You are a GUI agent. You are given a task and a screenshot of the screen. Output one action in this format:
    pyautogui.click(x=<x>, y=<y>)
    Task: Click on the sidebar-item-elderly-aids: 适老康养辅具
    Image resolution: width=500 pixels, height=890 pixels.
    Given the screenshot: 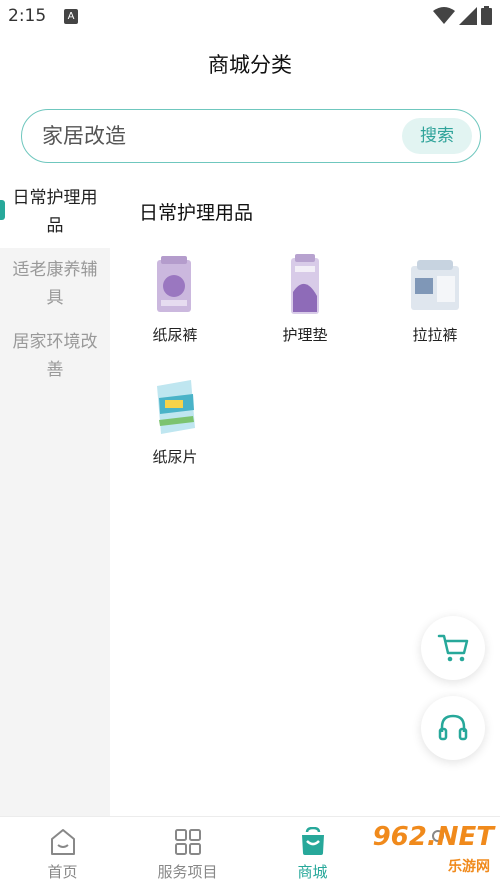 What is the action you would take?
    pyautogui.click(x=55, y=284)
    